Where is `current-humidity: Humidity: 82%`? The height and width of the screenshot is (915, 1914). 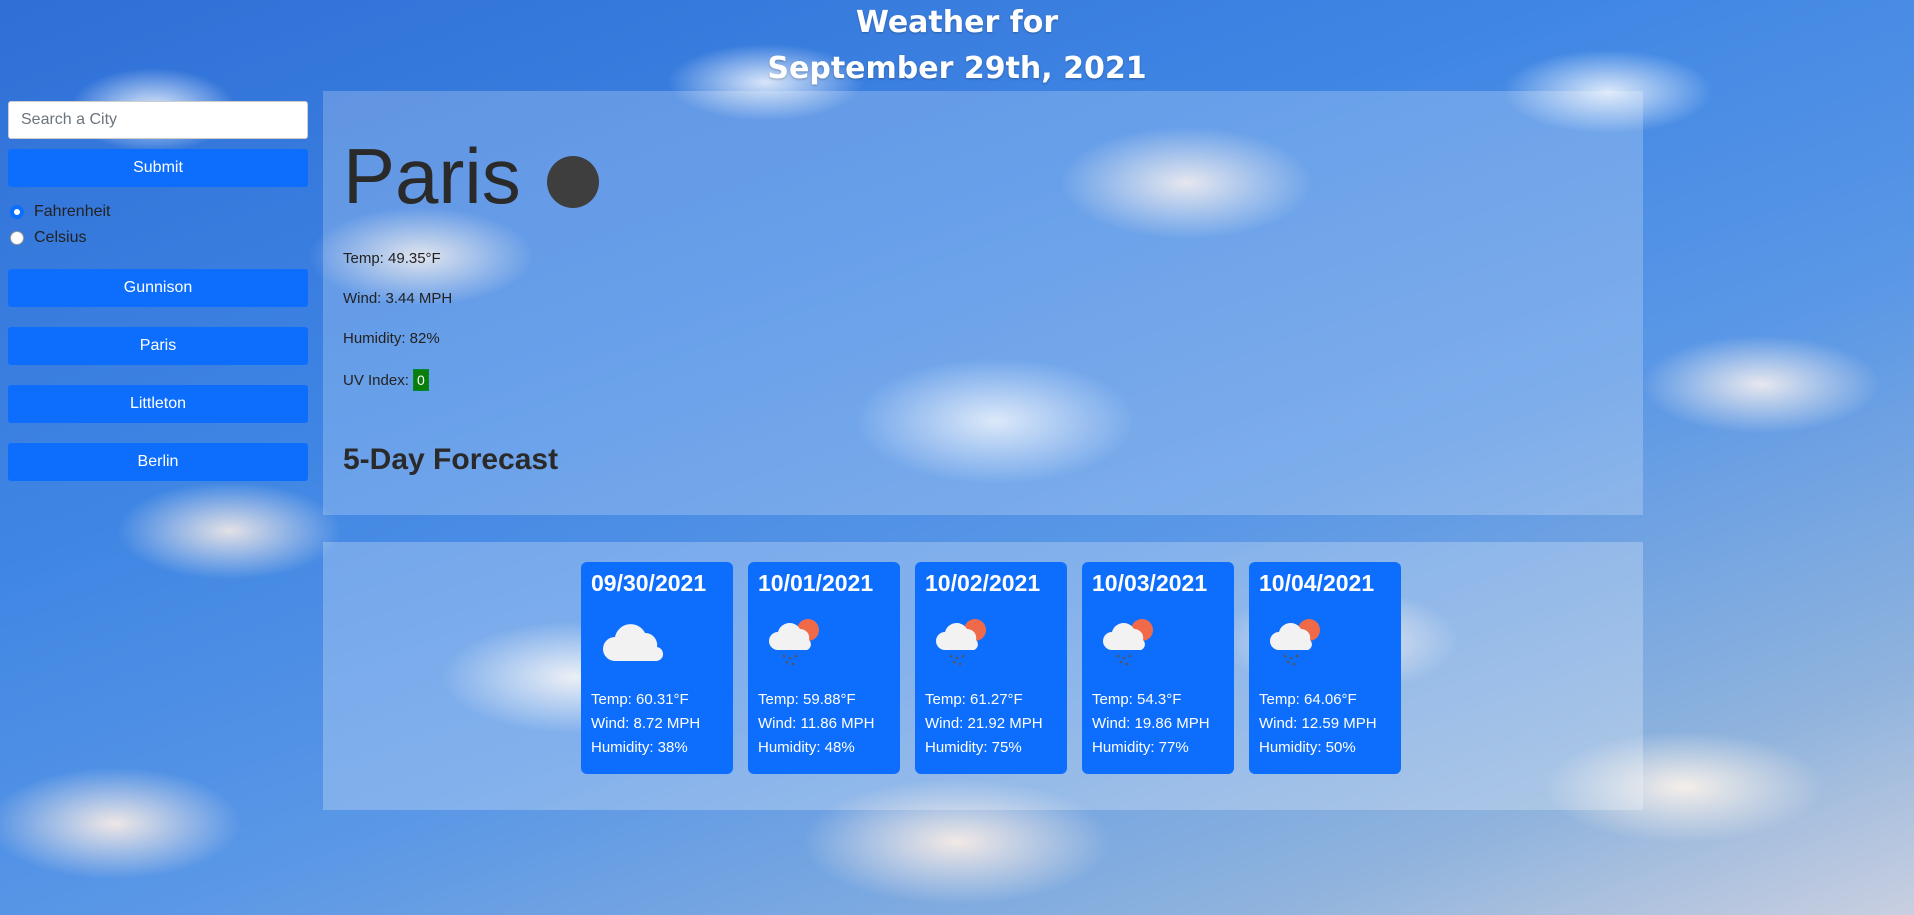
current-humidity: Humidity: 82% is located at coordinates (391, 338).